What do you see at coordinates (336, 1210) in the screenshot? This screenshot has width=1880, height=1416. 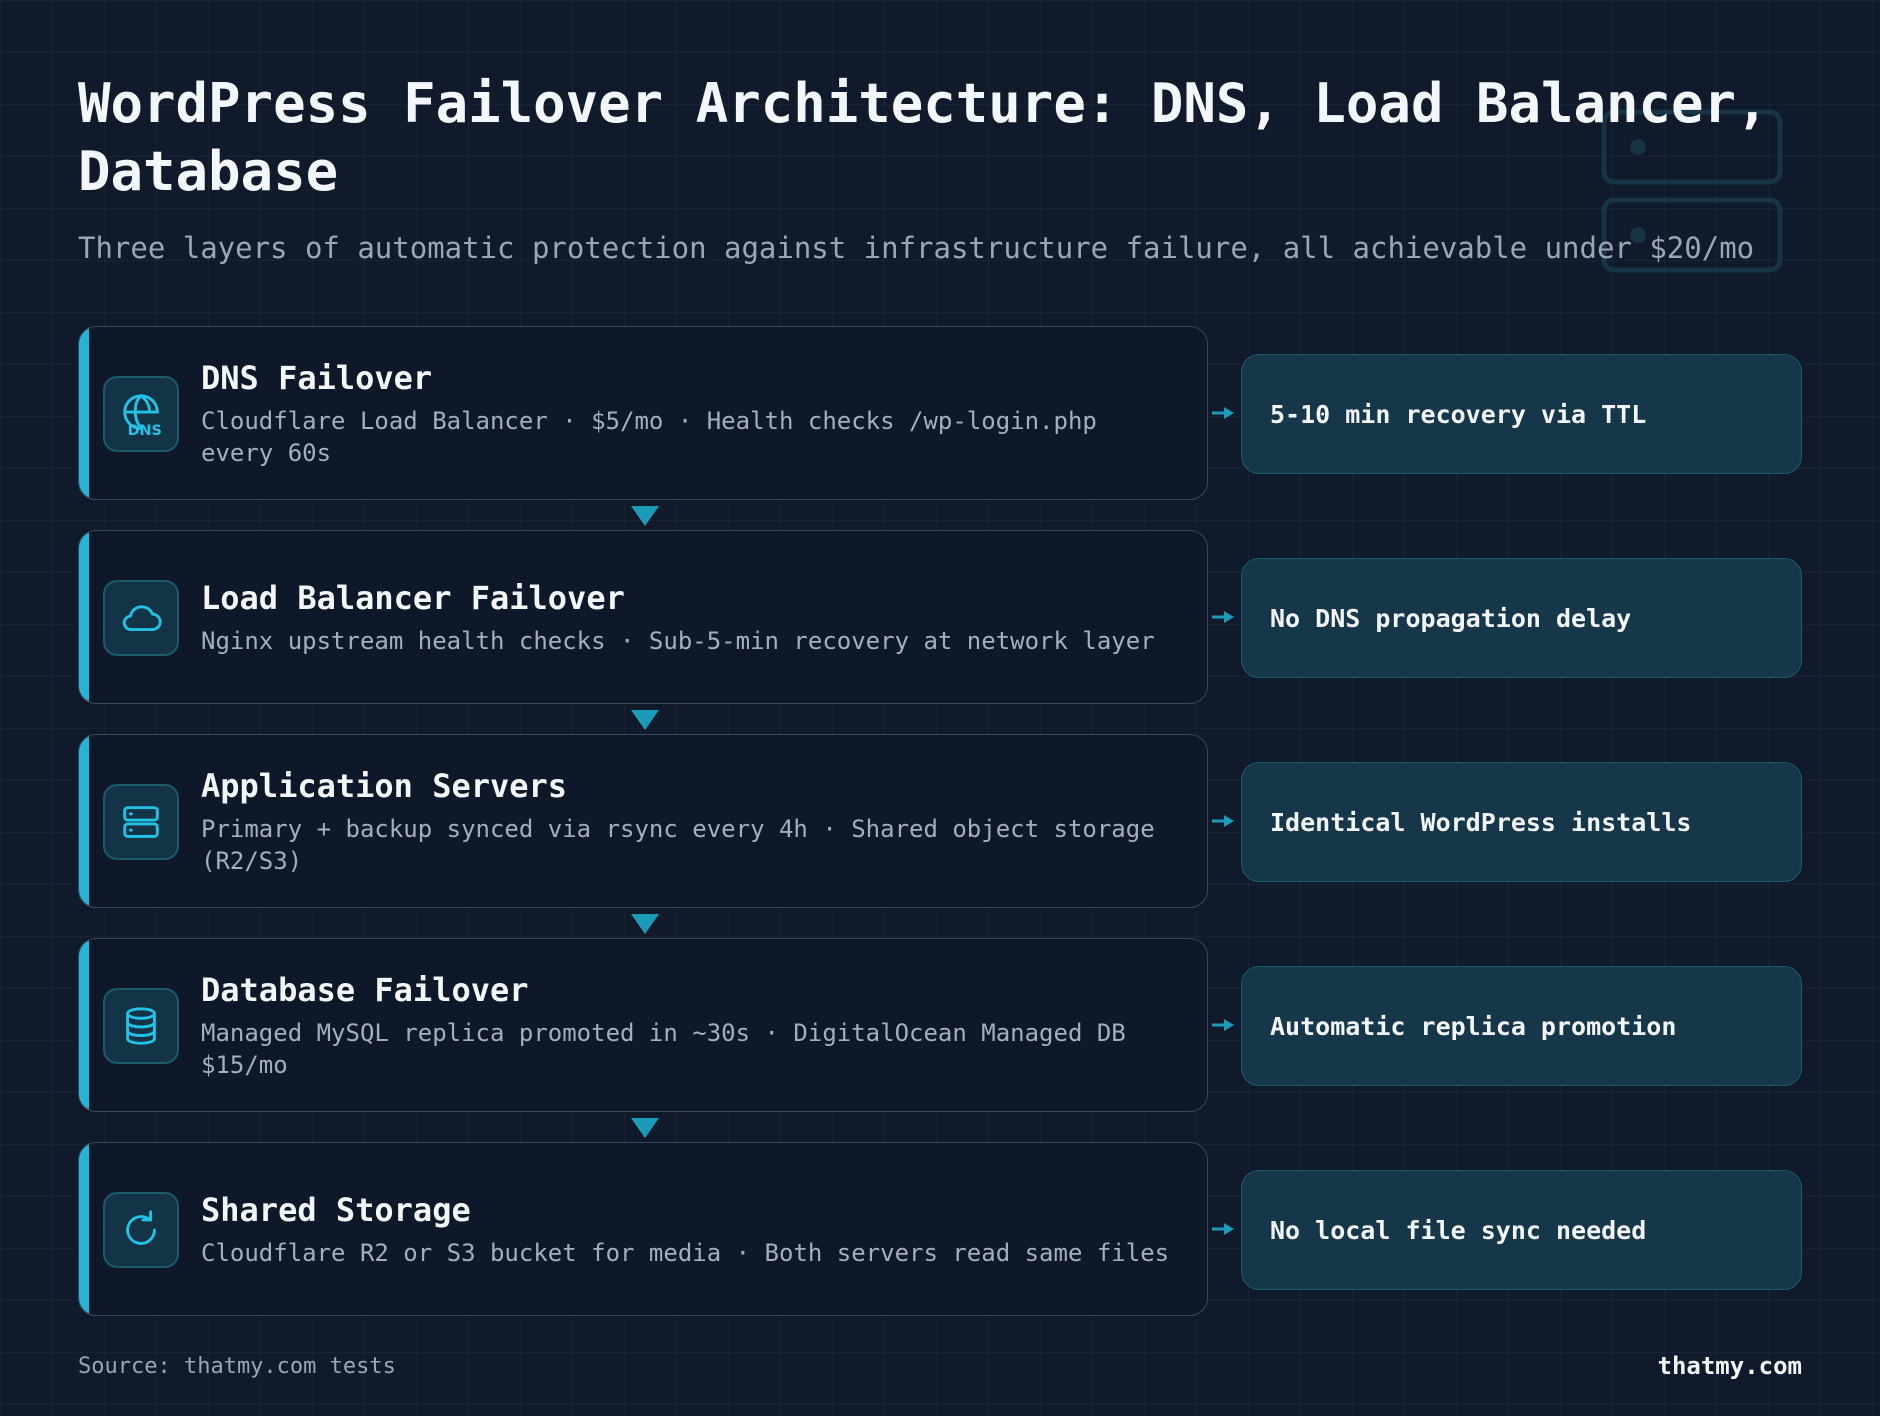 I see `step-title: Shared Storage` at bounding box center [336, 1210].